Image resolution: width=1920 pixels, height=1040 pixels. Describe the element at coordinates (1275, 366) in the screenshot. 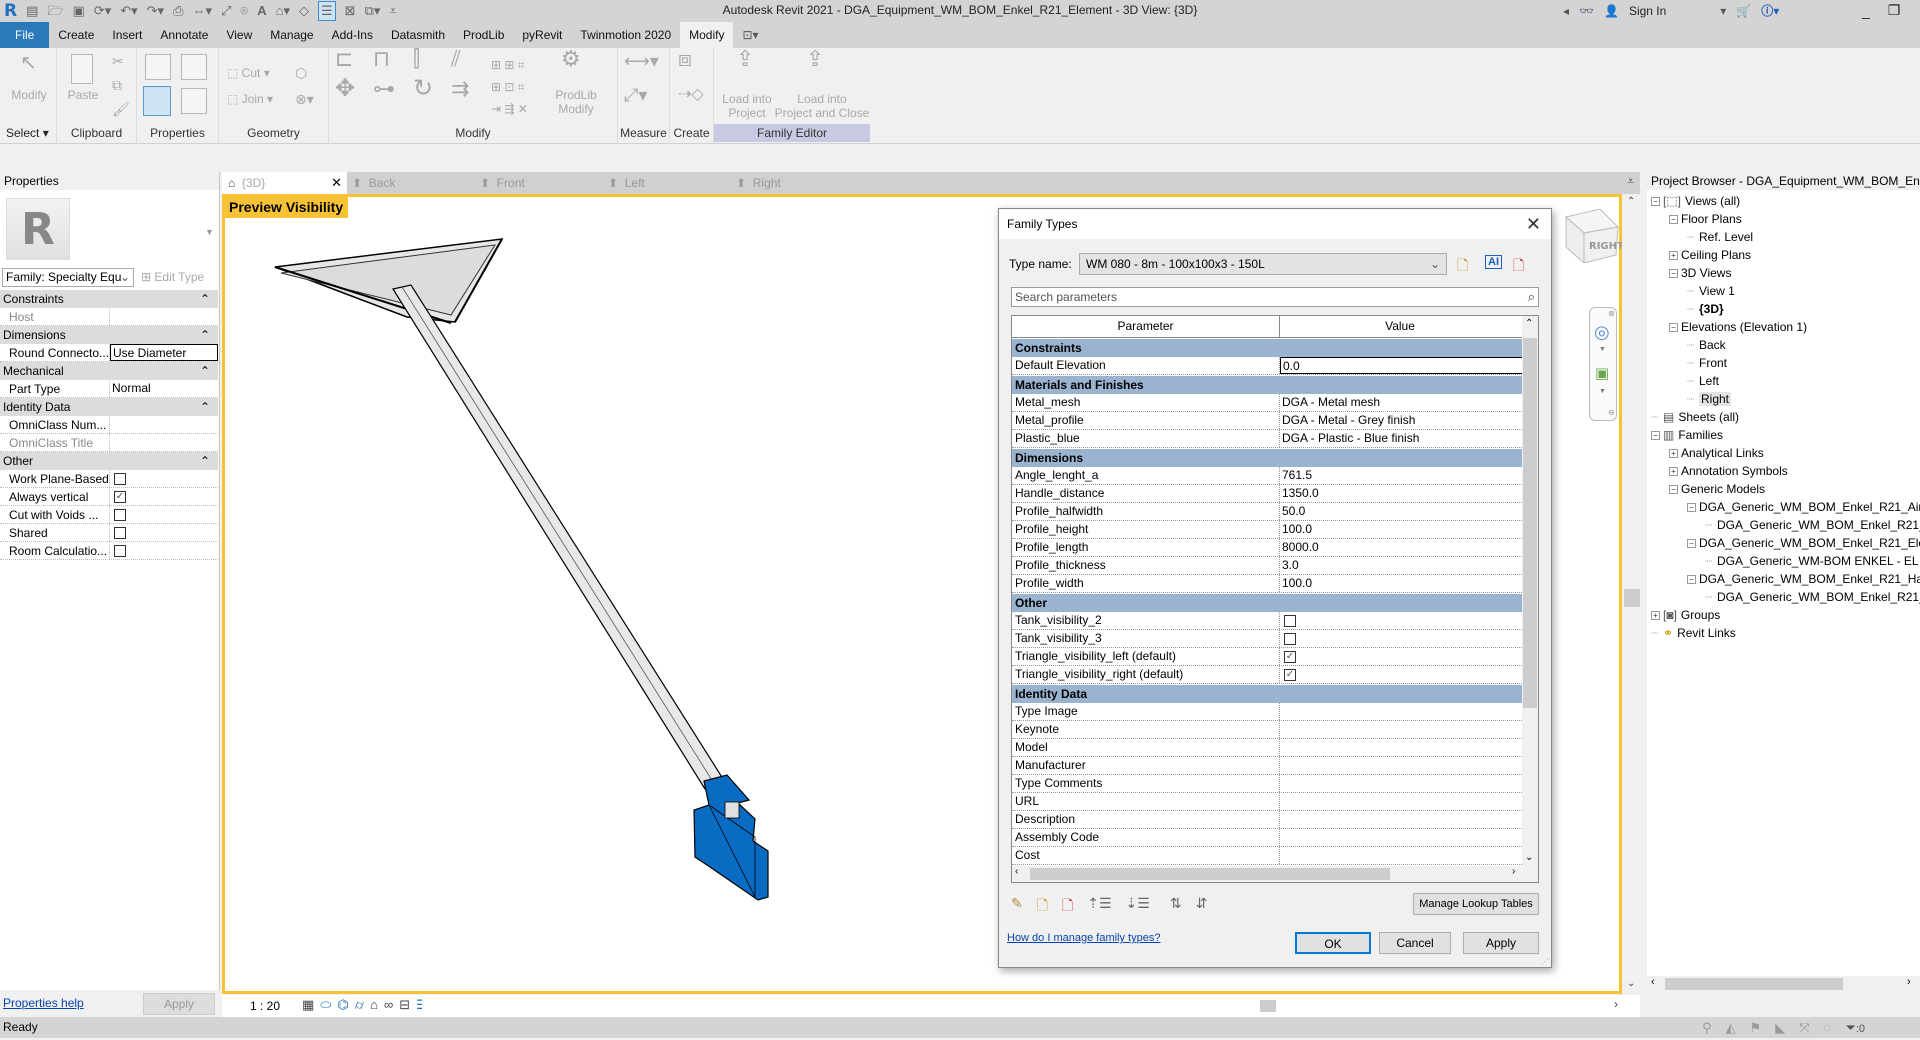

I see `parameter-row: Default Elevation 0.0` at that location.